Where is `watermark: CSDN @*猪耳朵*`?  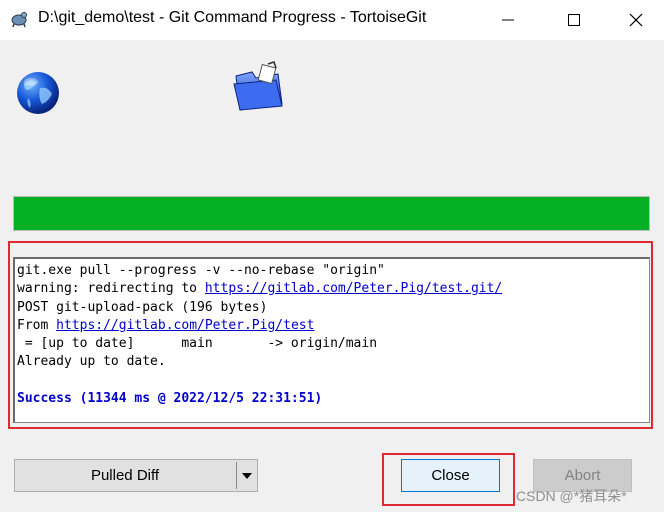
watermark: CSDN @*猪耳朵* is located at coordinates (571, 496).